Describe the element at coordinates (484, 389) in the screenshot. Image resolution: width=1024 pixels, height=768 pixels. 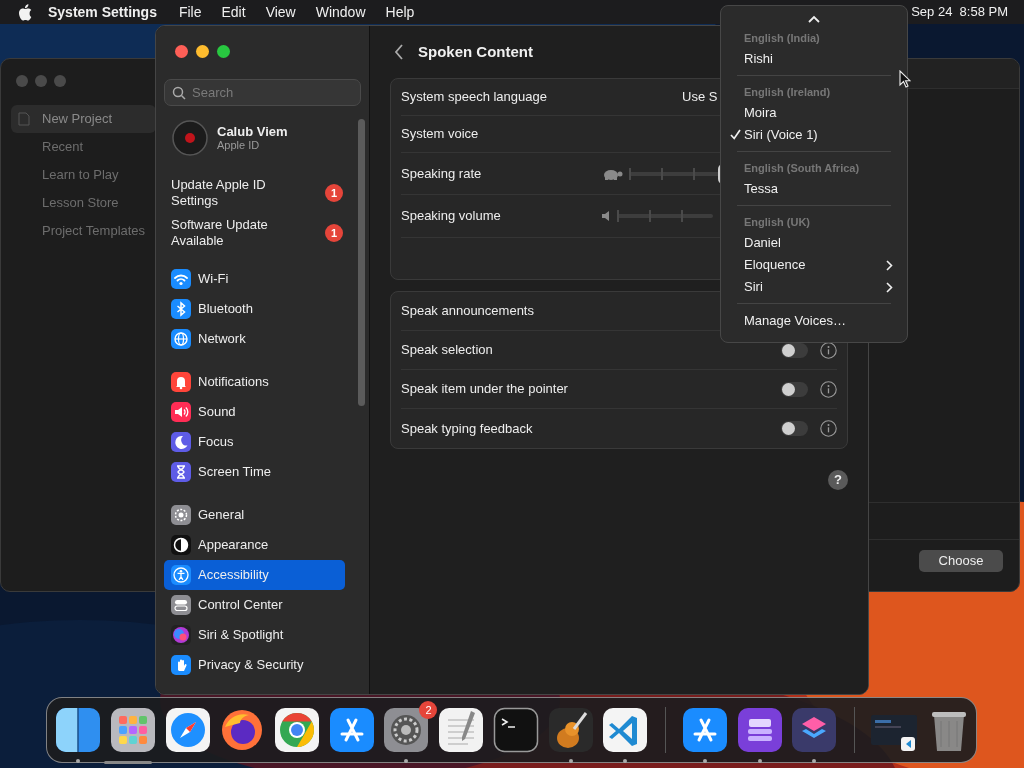
I see `setting-label: Speak item under the pointer` at that location.